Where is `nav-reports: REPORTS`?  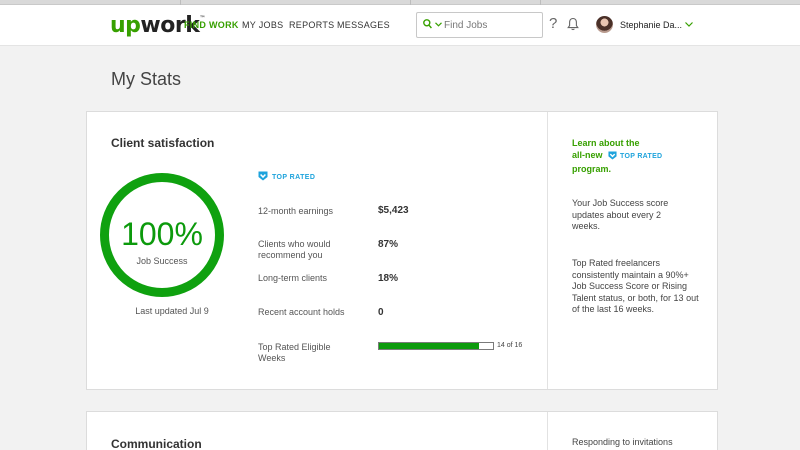 nav-reports: REPORTS is located at coordinates (311, 25).